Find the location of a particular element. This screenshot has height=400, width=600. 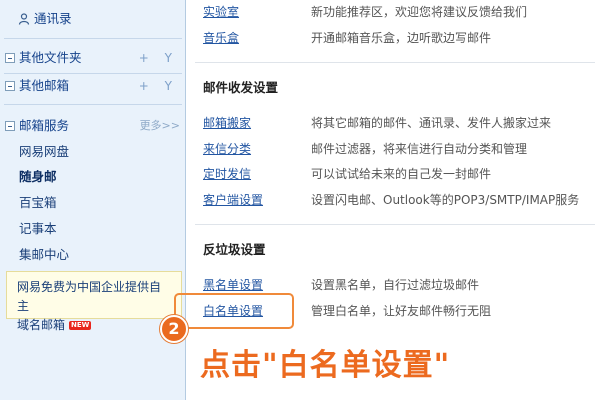

promo-text: 网易免费为中国企业提供自主 is located at coordinates (89, 296).